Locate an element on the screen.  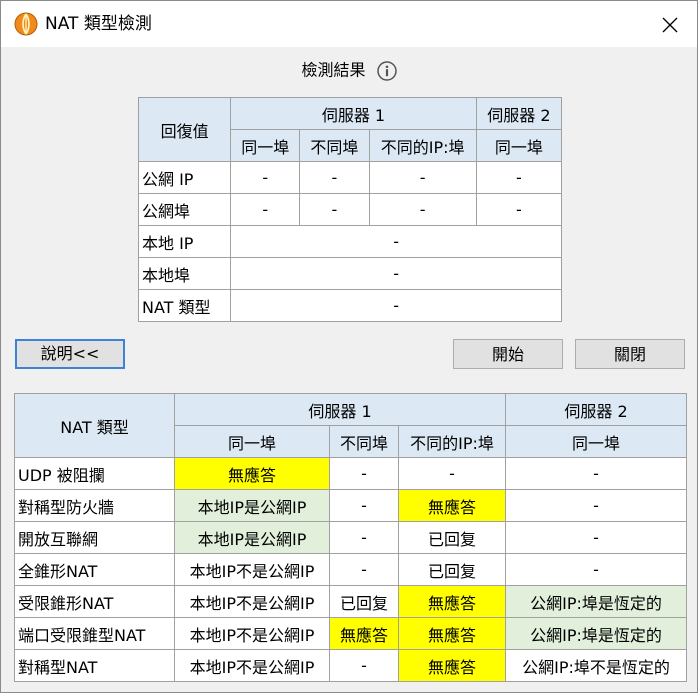
close-window-button is located at coordinates (670, 25).